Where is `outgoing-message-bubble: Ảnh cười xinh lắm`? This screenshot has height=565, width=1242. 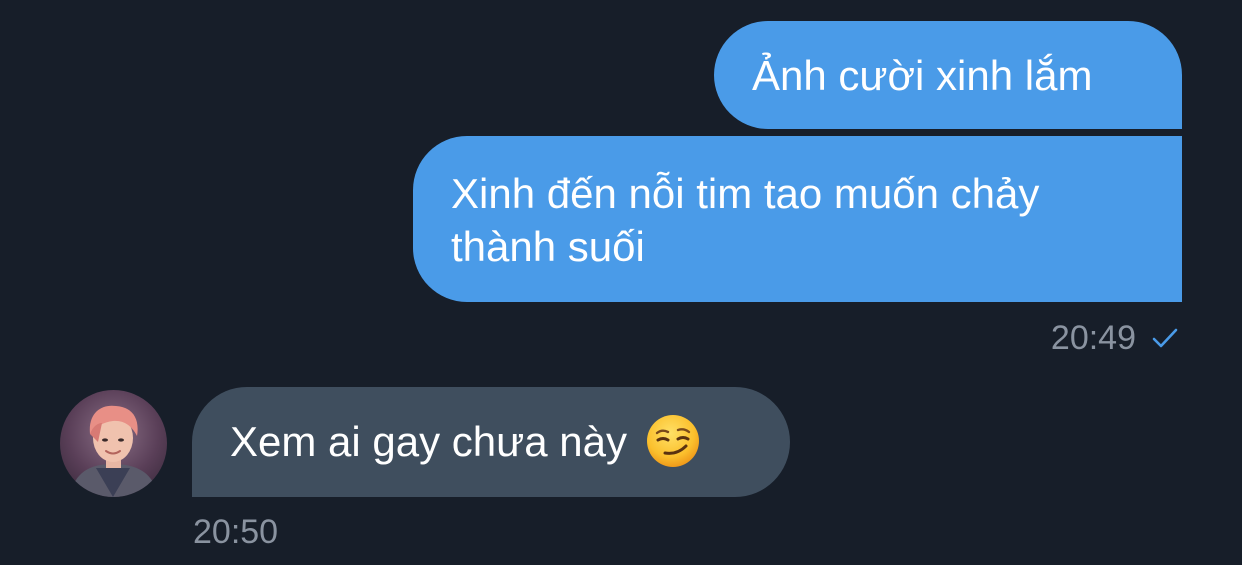
outgoing-message-bubble: Ảnh cười xinh lắm is located at coordinates (948, 75).